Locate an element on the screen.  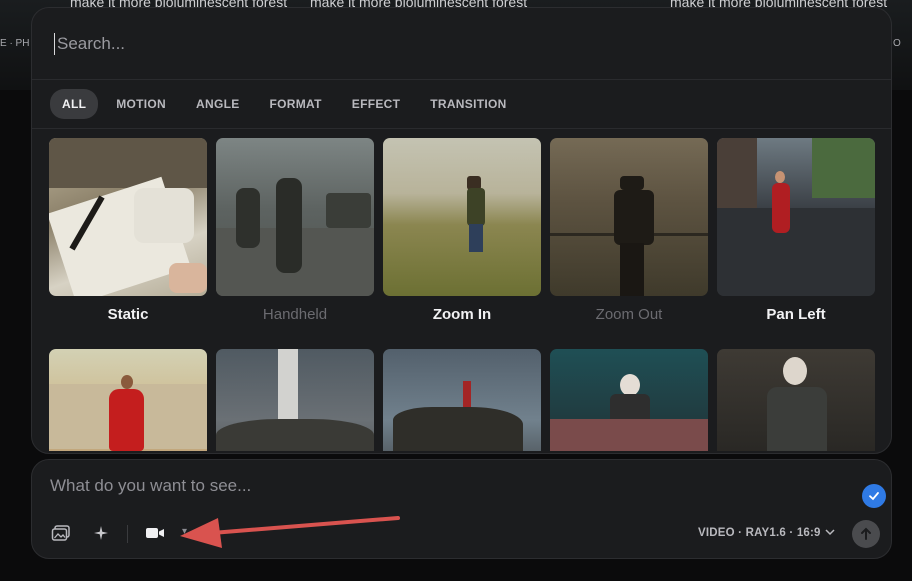
chevron-down-icon is located at coordinates (830, 534).